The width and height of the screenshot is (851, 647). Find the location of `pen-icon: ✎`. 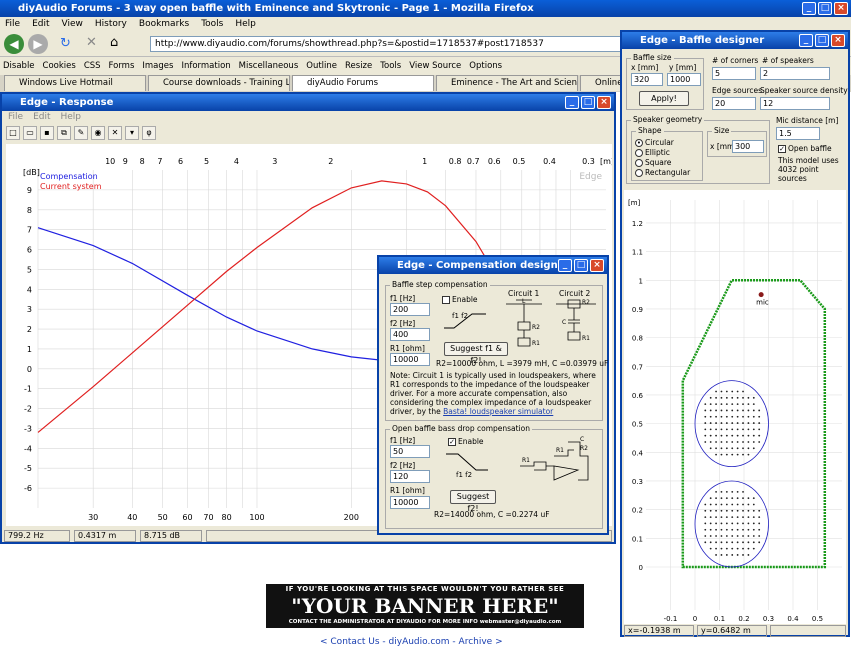

pen-icon: ✎ is located at coordinates (81, 133).